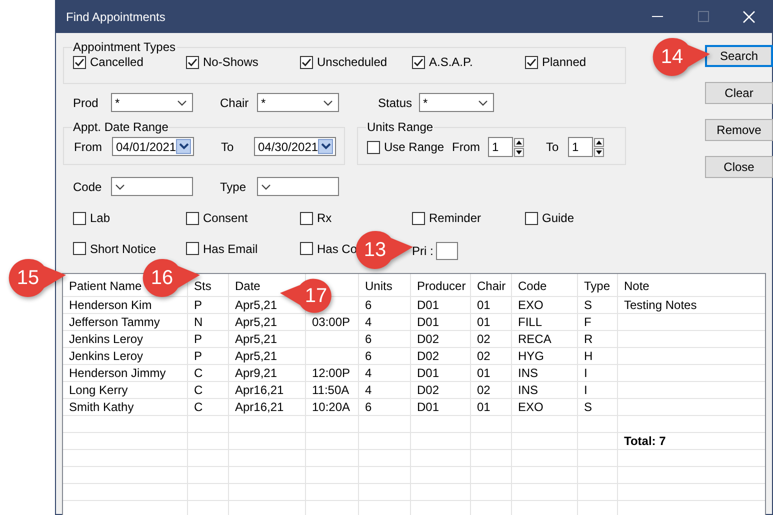 This screenshot has height=515, width=773. I want to click on date-field: 04/01/2021, so click(153, 146).